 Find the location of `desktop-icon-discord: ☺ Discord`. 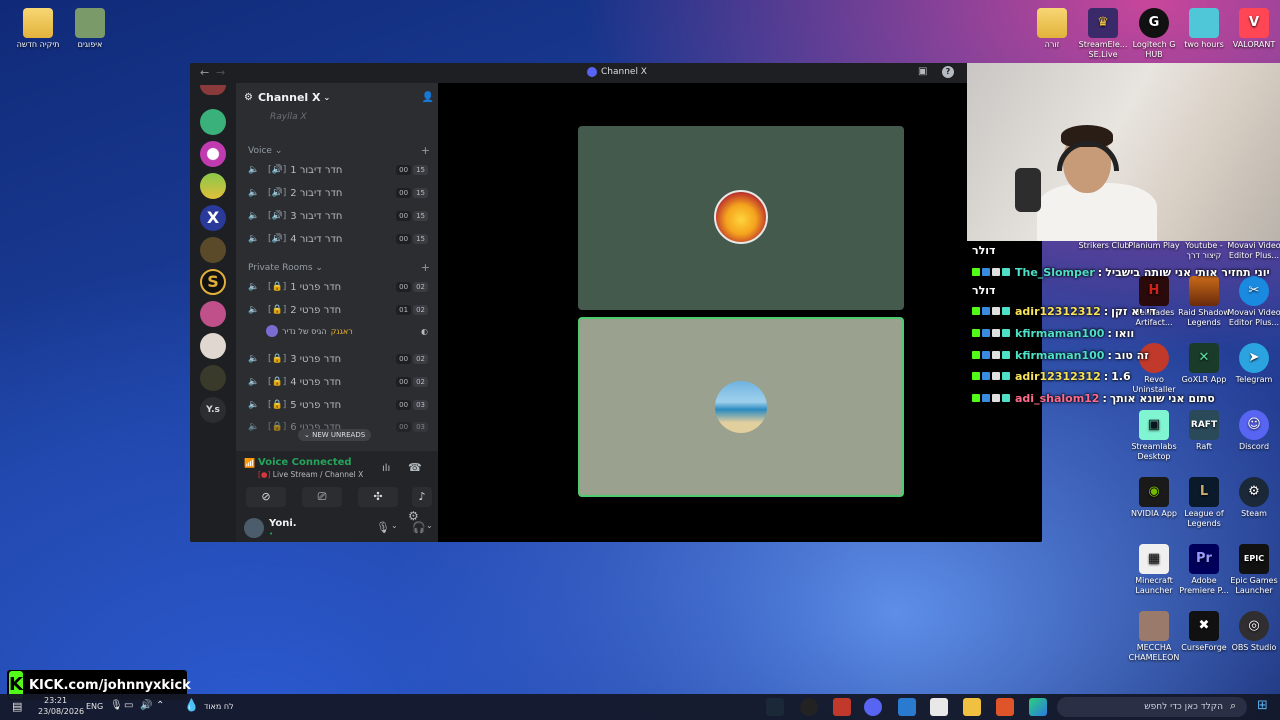

desktop-icon-discord: ☺ Discord is located at coordinates (1253, 431).